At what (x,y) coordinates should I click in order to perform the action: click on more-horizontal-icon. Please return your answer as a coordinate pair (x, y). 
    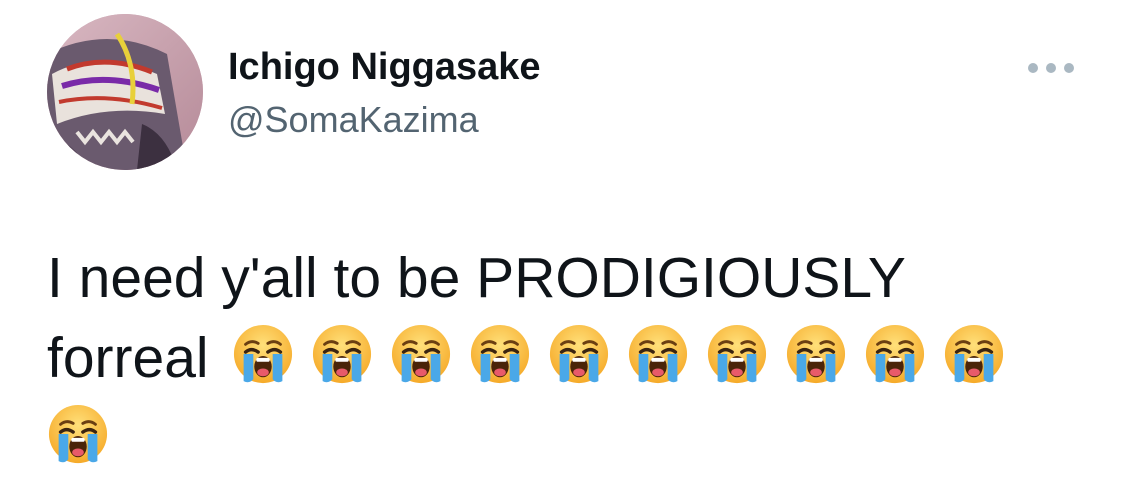
    Looking at the image, I should click on (1051, 68).